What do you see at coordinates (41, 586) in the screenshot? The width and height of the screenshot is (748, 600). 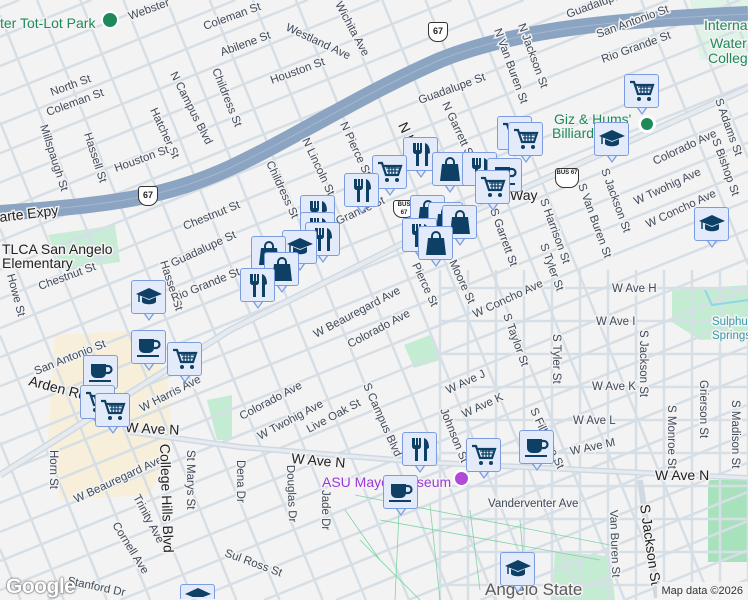 I see `google-logo: Google` at bounding box center [41, 586].